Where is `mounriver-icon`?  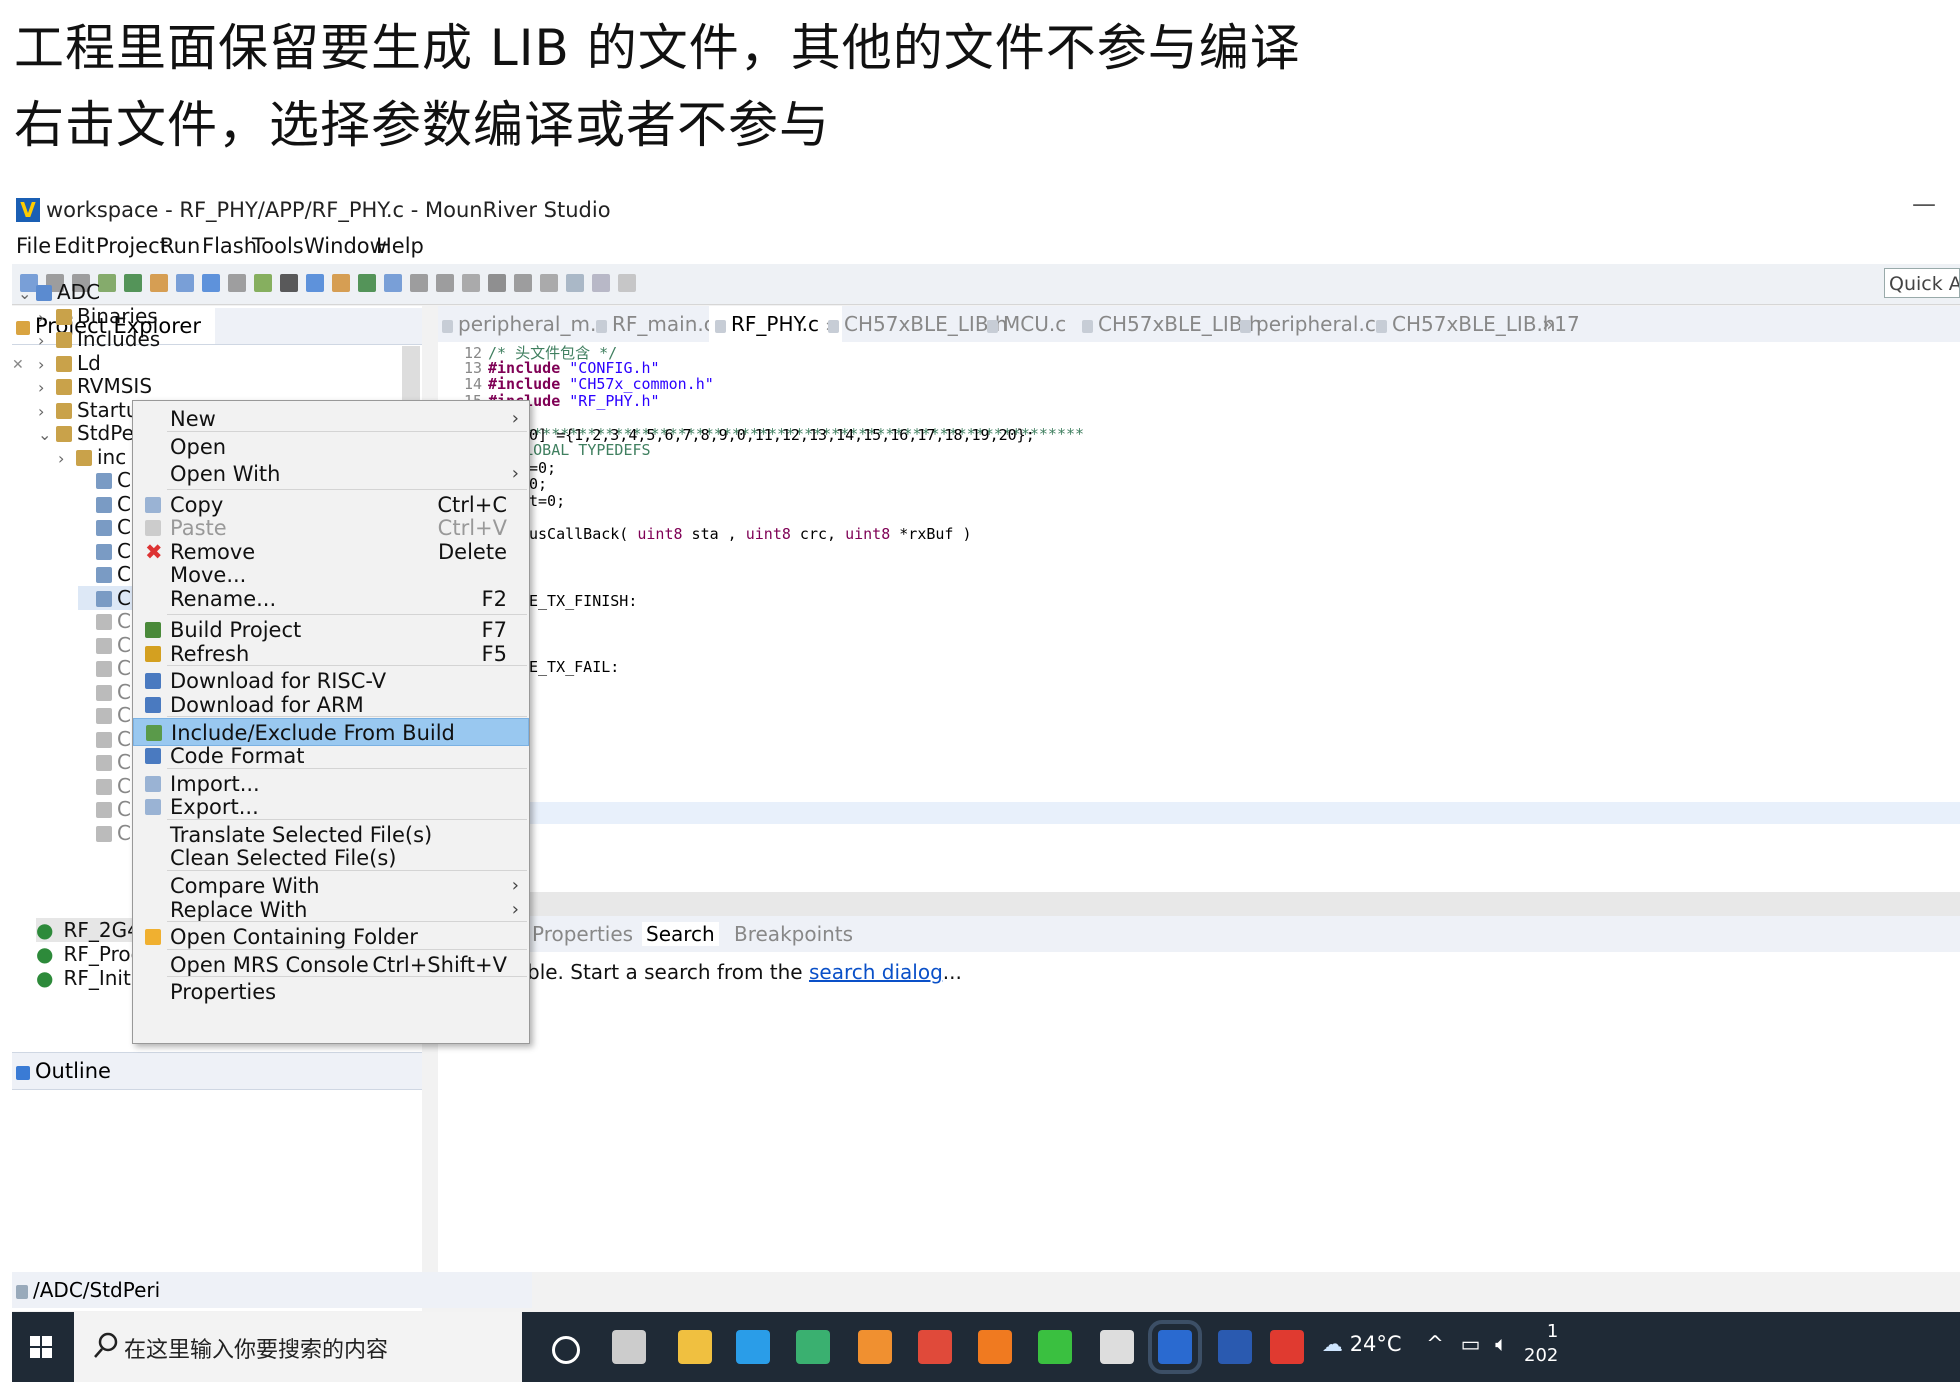
mounriver-icon is located at coordinates (1175, 1347).